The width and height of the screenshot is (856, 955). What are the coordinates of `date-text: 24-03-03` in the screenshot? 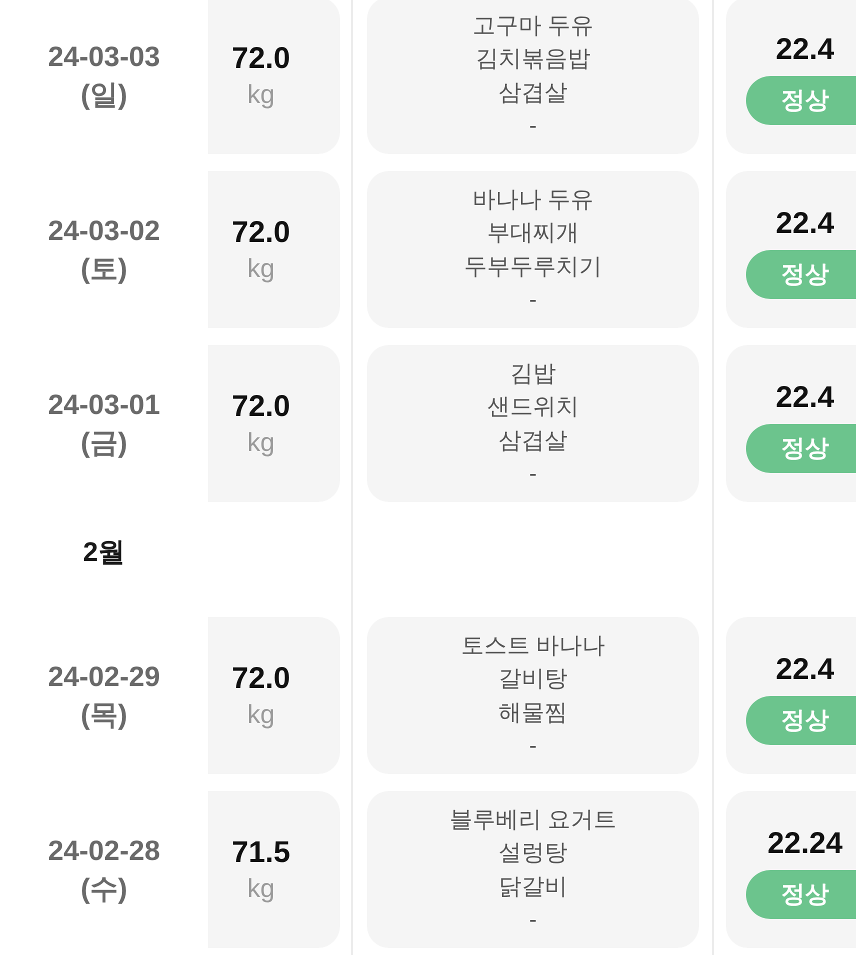 It's located at (104, 57).